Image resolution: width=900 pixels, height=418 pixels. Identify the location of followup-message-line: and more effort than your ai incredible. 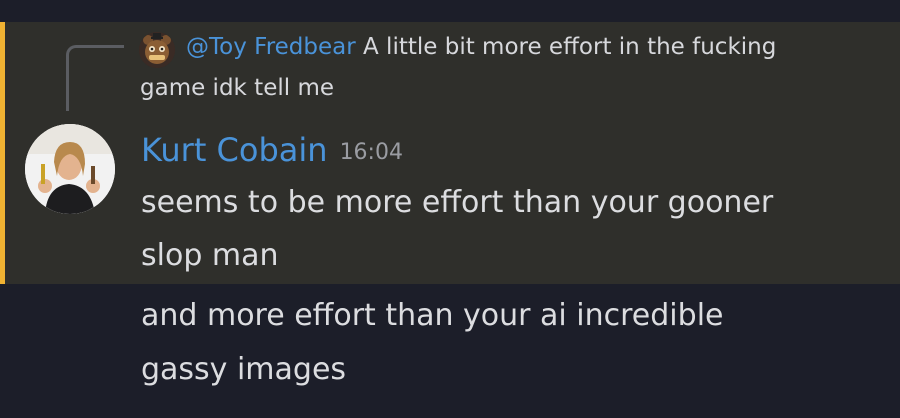
(432, 315).